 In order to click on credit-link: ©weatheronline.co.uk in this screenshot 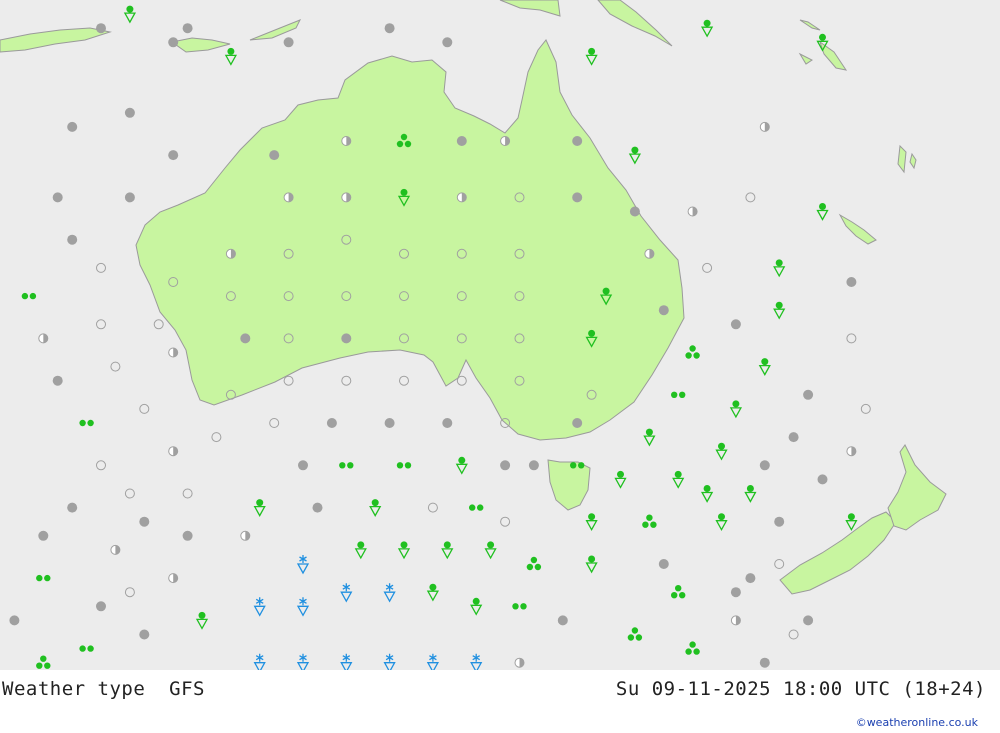, I will do `click(917, 722)`.